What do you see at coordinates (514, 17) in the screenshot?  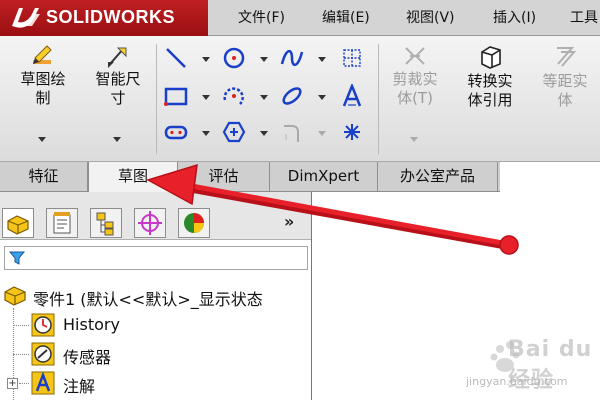 I see `menu-insert: 插入(I)` at bounding box center [514, 17].